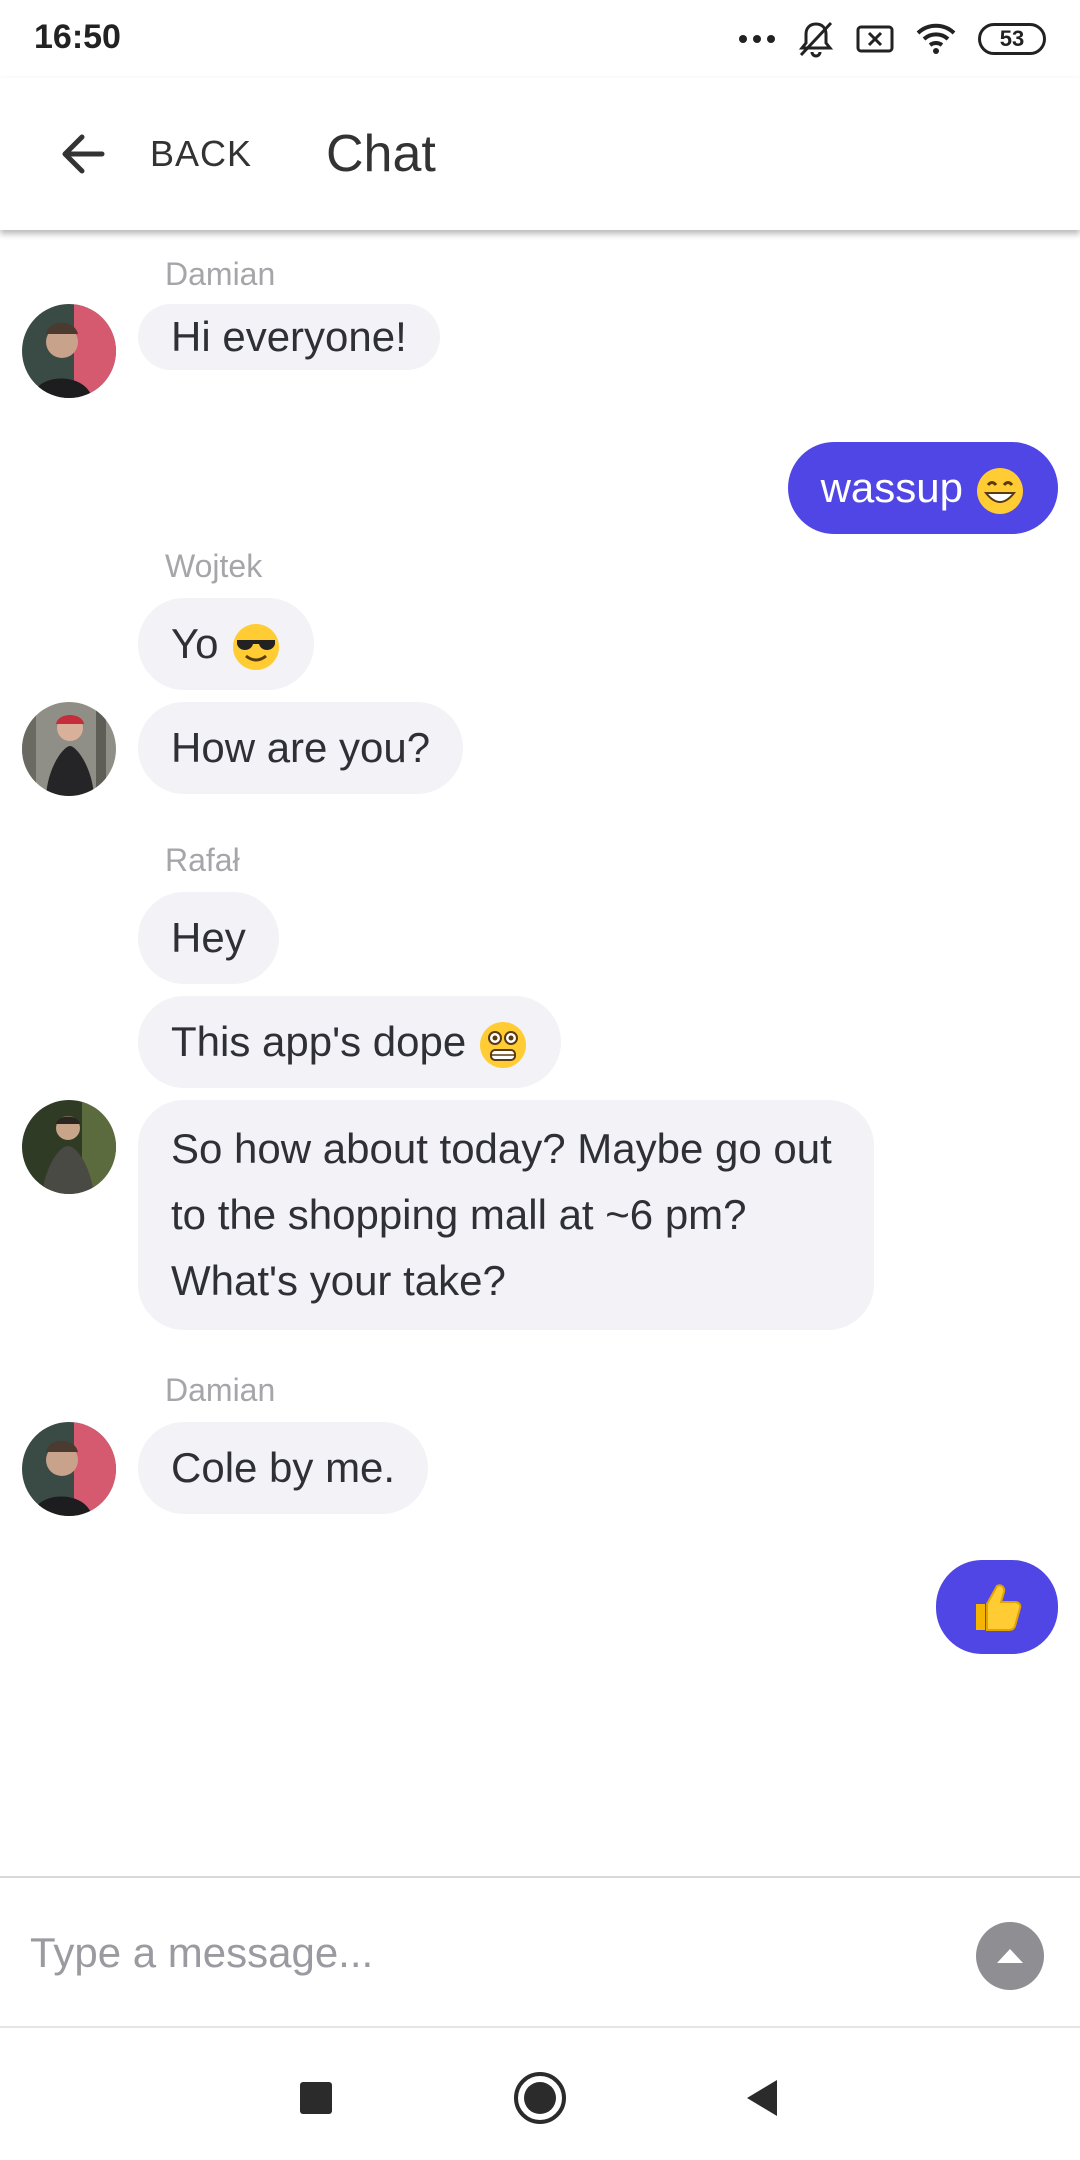 This screenshot has height=2160, width=1080. Describe the element at coordinates (757, 39) in the screenshot. I see `more-dots-icon` at that location.